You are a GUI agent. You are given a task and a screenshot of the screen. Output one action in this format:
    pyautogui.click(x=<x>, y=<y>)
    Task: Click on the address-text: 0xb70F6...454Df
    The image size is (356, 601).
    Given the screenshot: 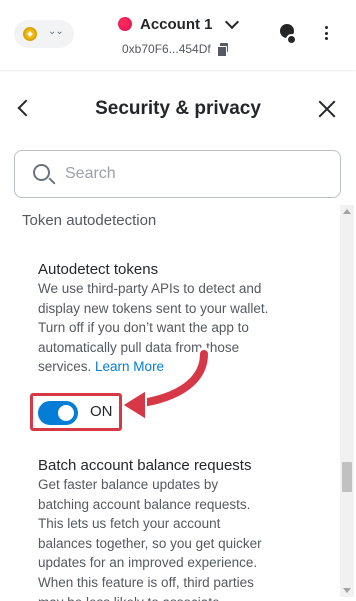 What is the action you would take?
    pyautogui.click(x=166, y=49)
    